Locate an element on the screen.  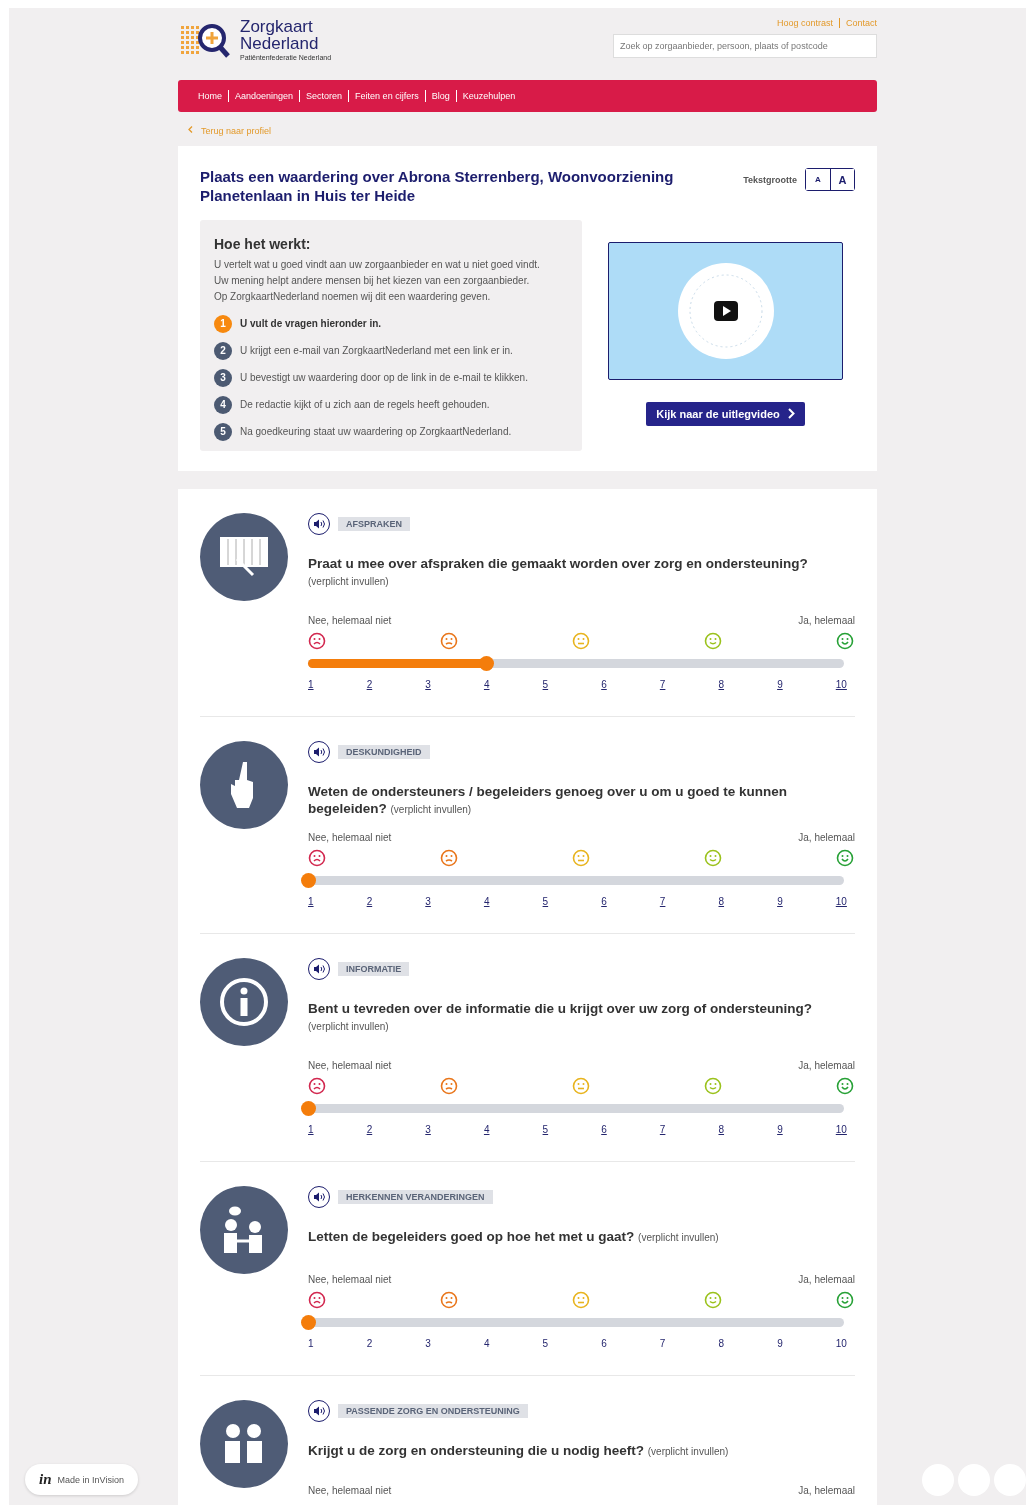
info-icon is located at coordinates (244, 1001).